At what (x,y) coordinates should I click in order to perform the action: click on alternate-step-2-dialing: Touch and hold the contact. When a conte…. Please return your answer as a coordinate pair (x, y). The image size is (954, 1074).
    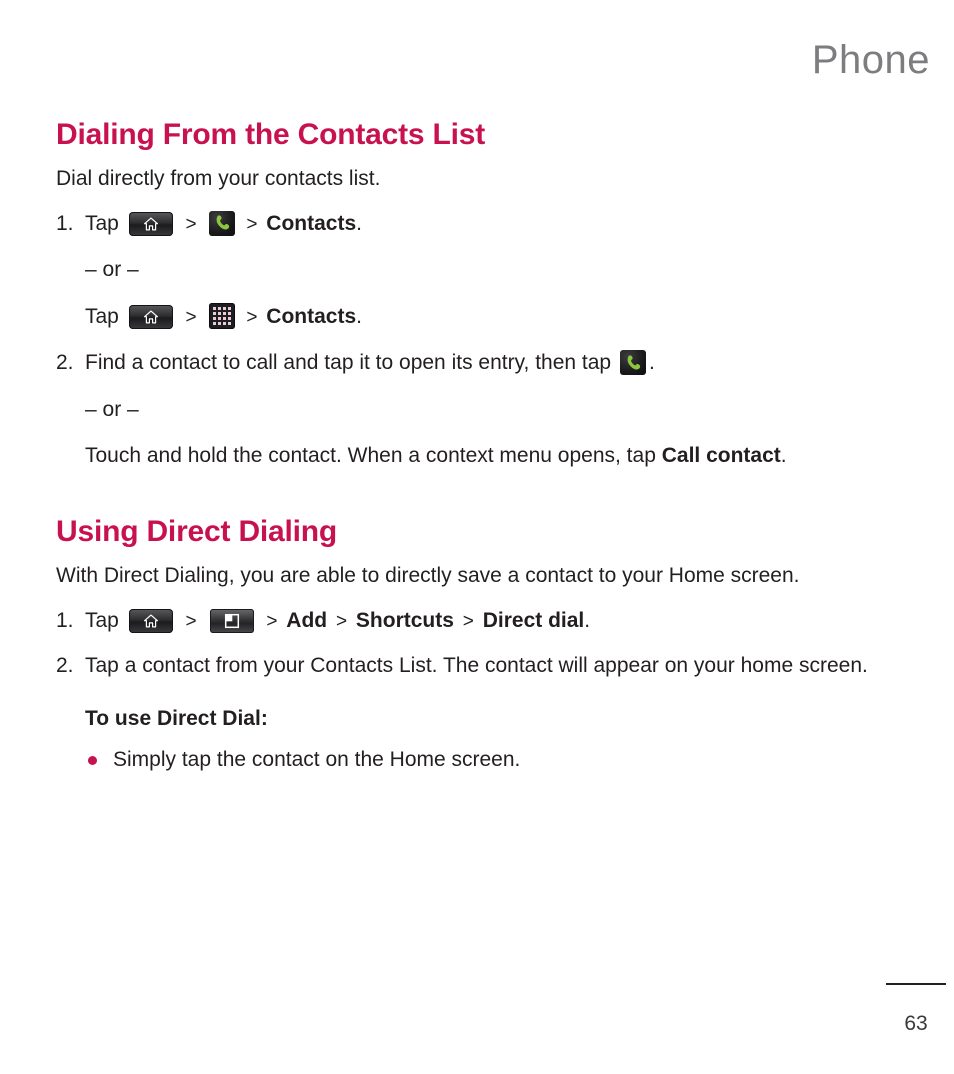
    Looking at the image, I should click on (477, 456).